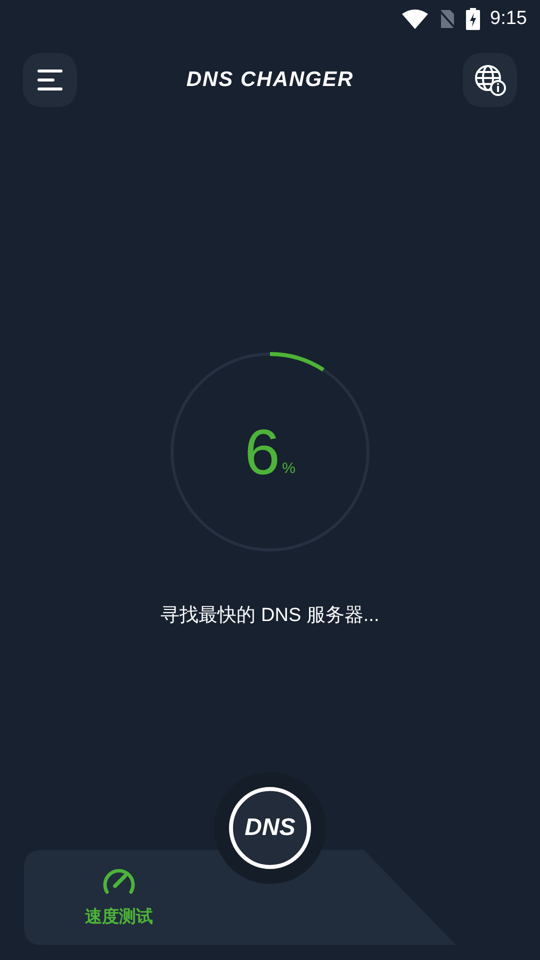 This screenshot has width=540, height=960. I want to click on dns-info-button, so click(490, 80).